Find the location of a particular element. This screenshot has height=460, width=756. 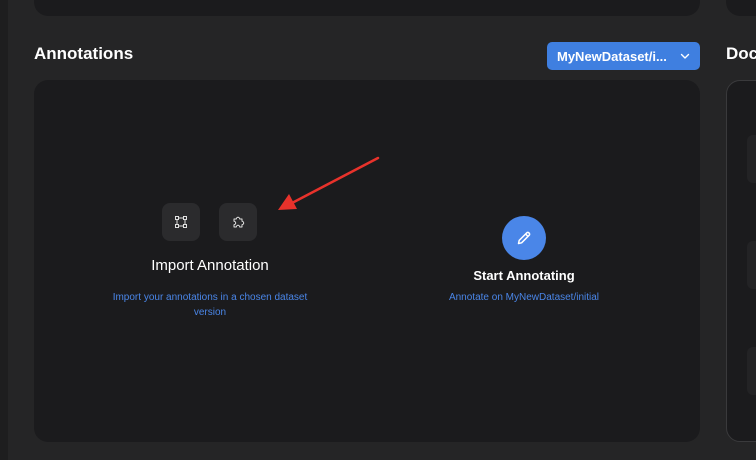

side-panel-card is located at coordinates (741, 261).